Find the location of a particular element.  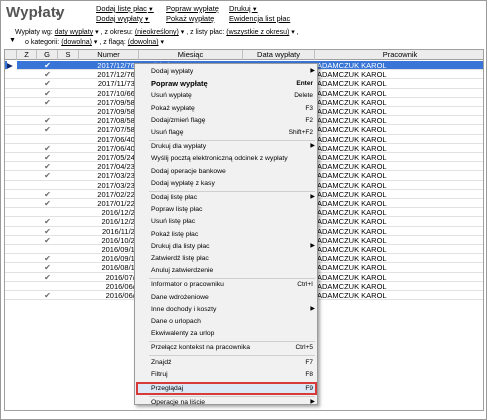

column-header-miesiac: Miesiąc is located at coordinates (191, 55).